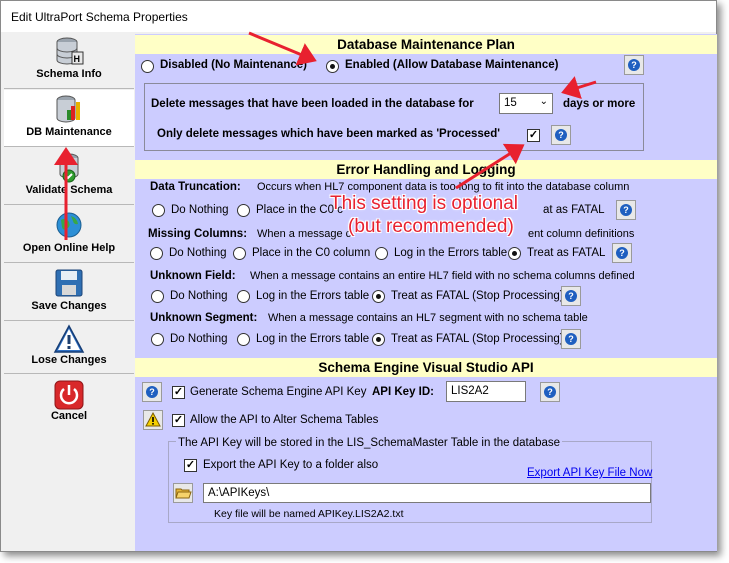  Describe the element at coordinates (561, 135) in the screenshot. I see `processed-help-button` at that location.